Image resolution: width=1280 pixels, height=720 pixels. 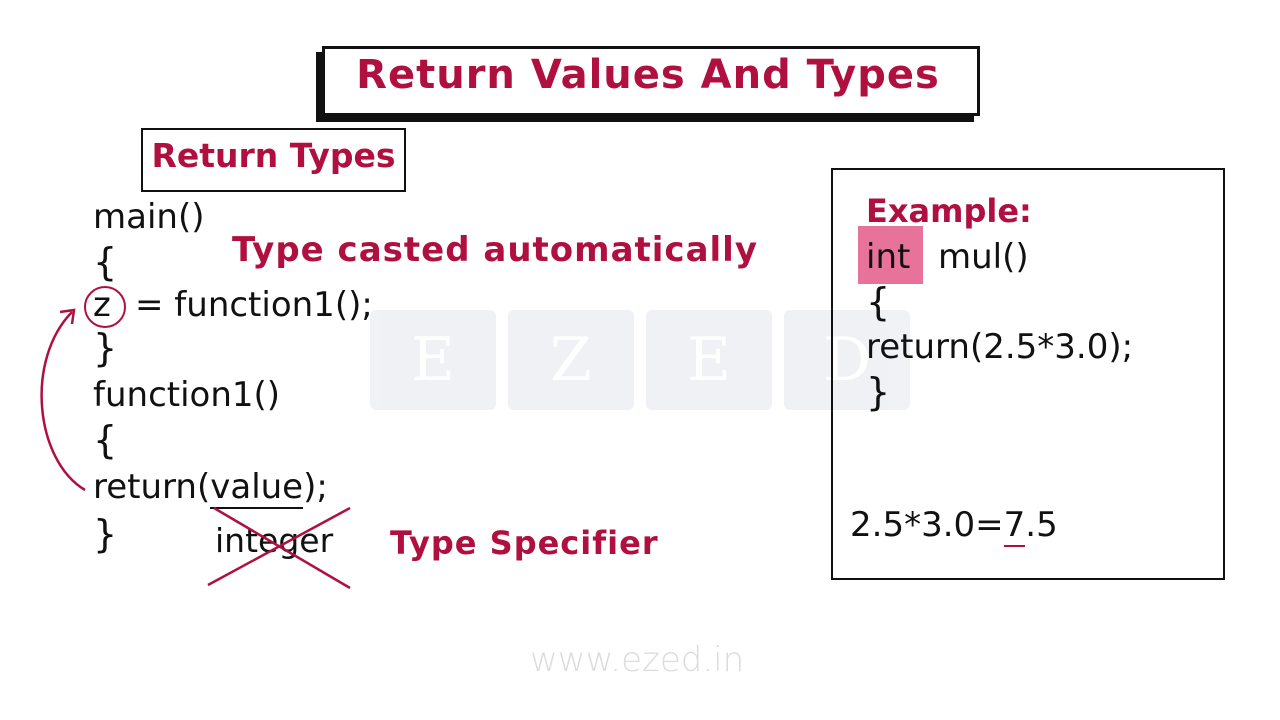 I want to click on cross-out-mark, so click(x=279, y=548).